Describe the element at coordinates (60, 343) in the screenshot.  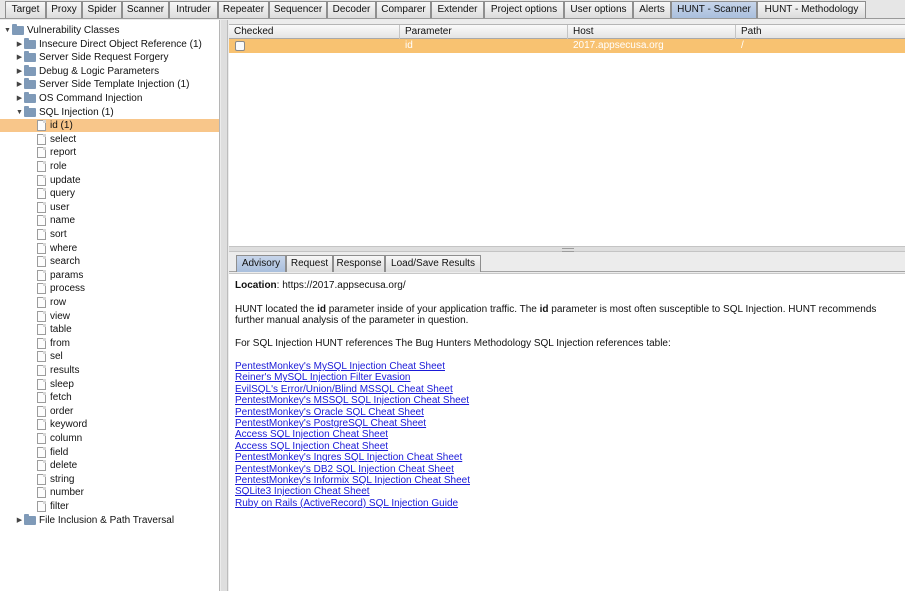
I see `tree-node-label: from` at that location.